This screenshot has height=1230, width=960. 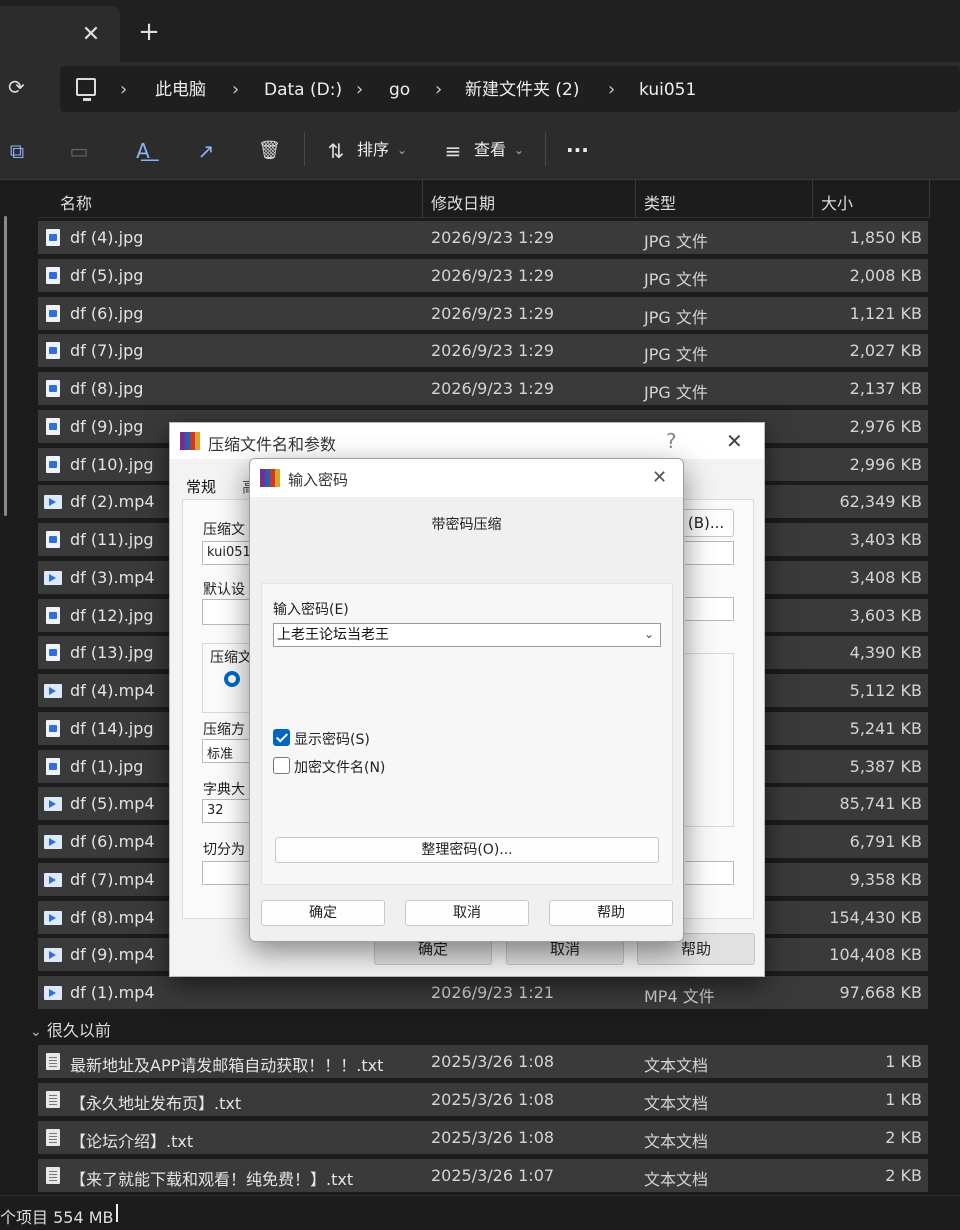 I want to click on dialog-titlebar: 输入密码 ✕, so click(x=466, y=478).